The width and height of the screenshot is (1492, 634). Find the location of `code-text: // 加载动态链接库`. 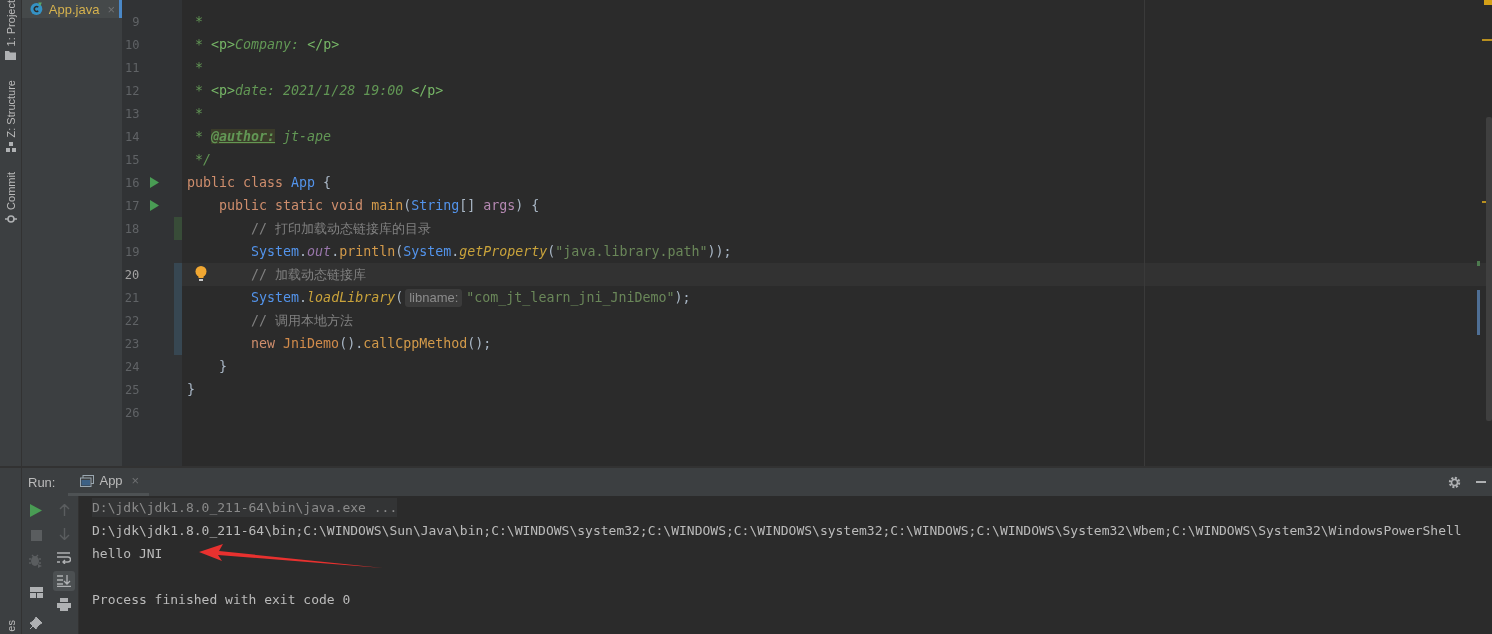

code-text: // 加载动态链接库 is located at coordinates (309, 275).